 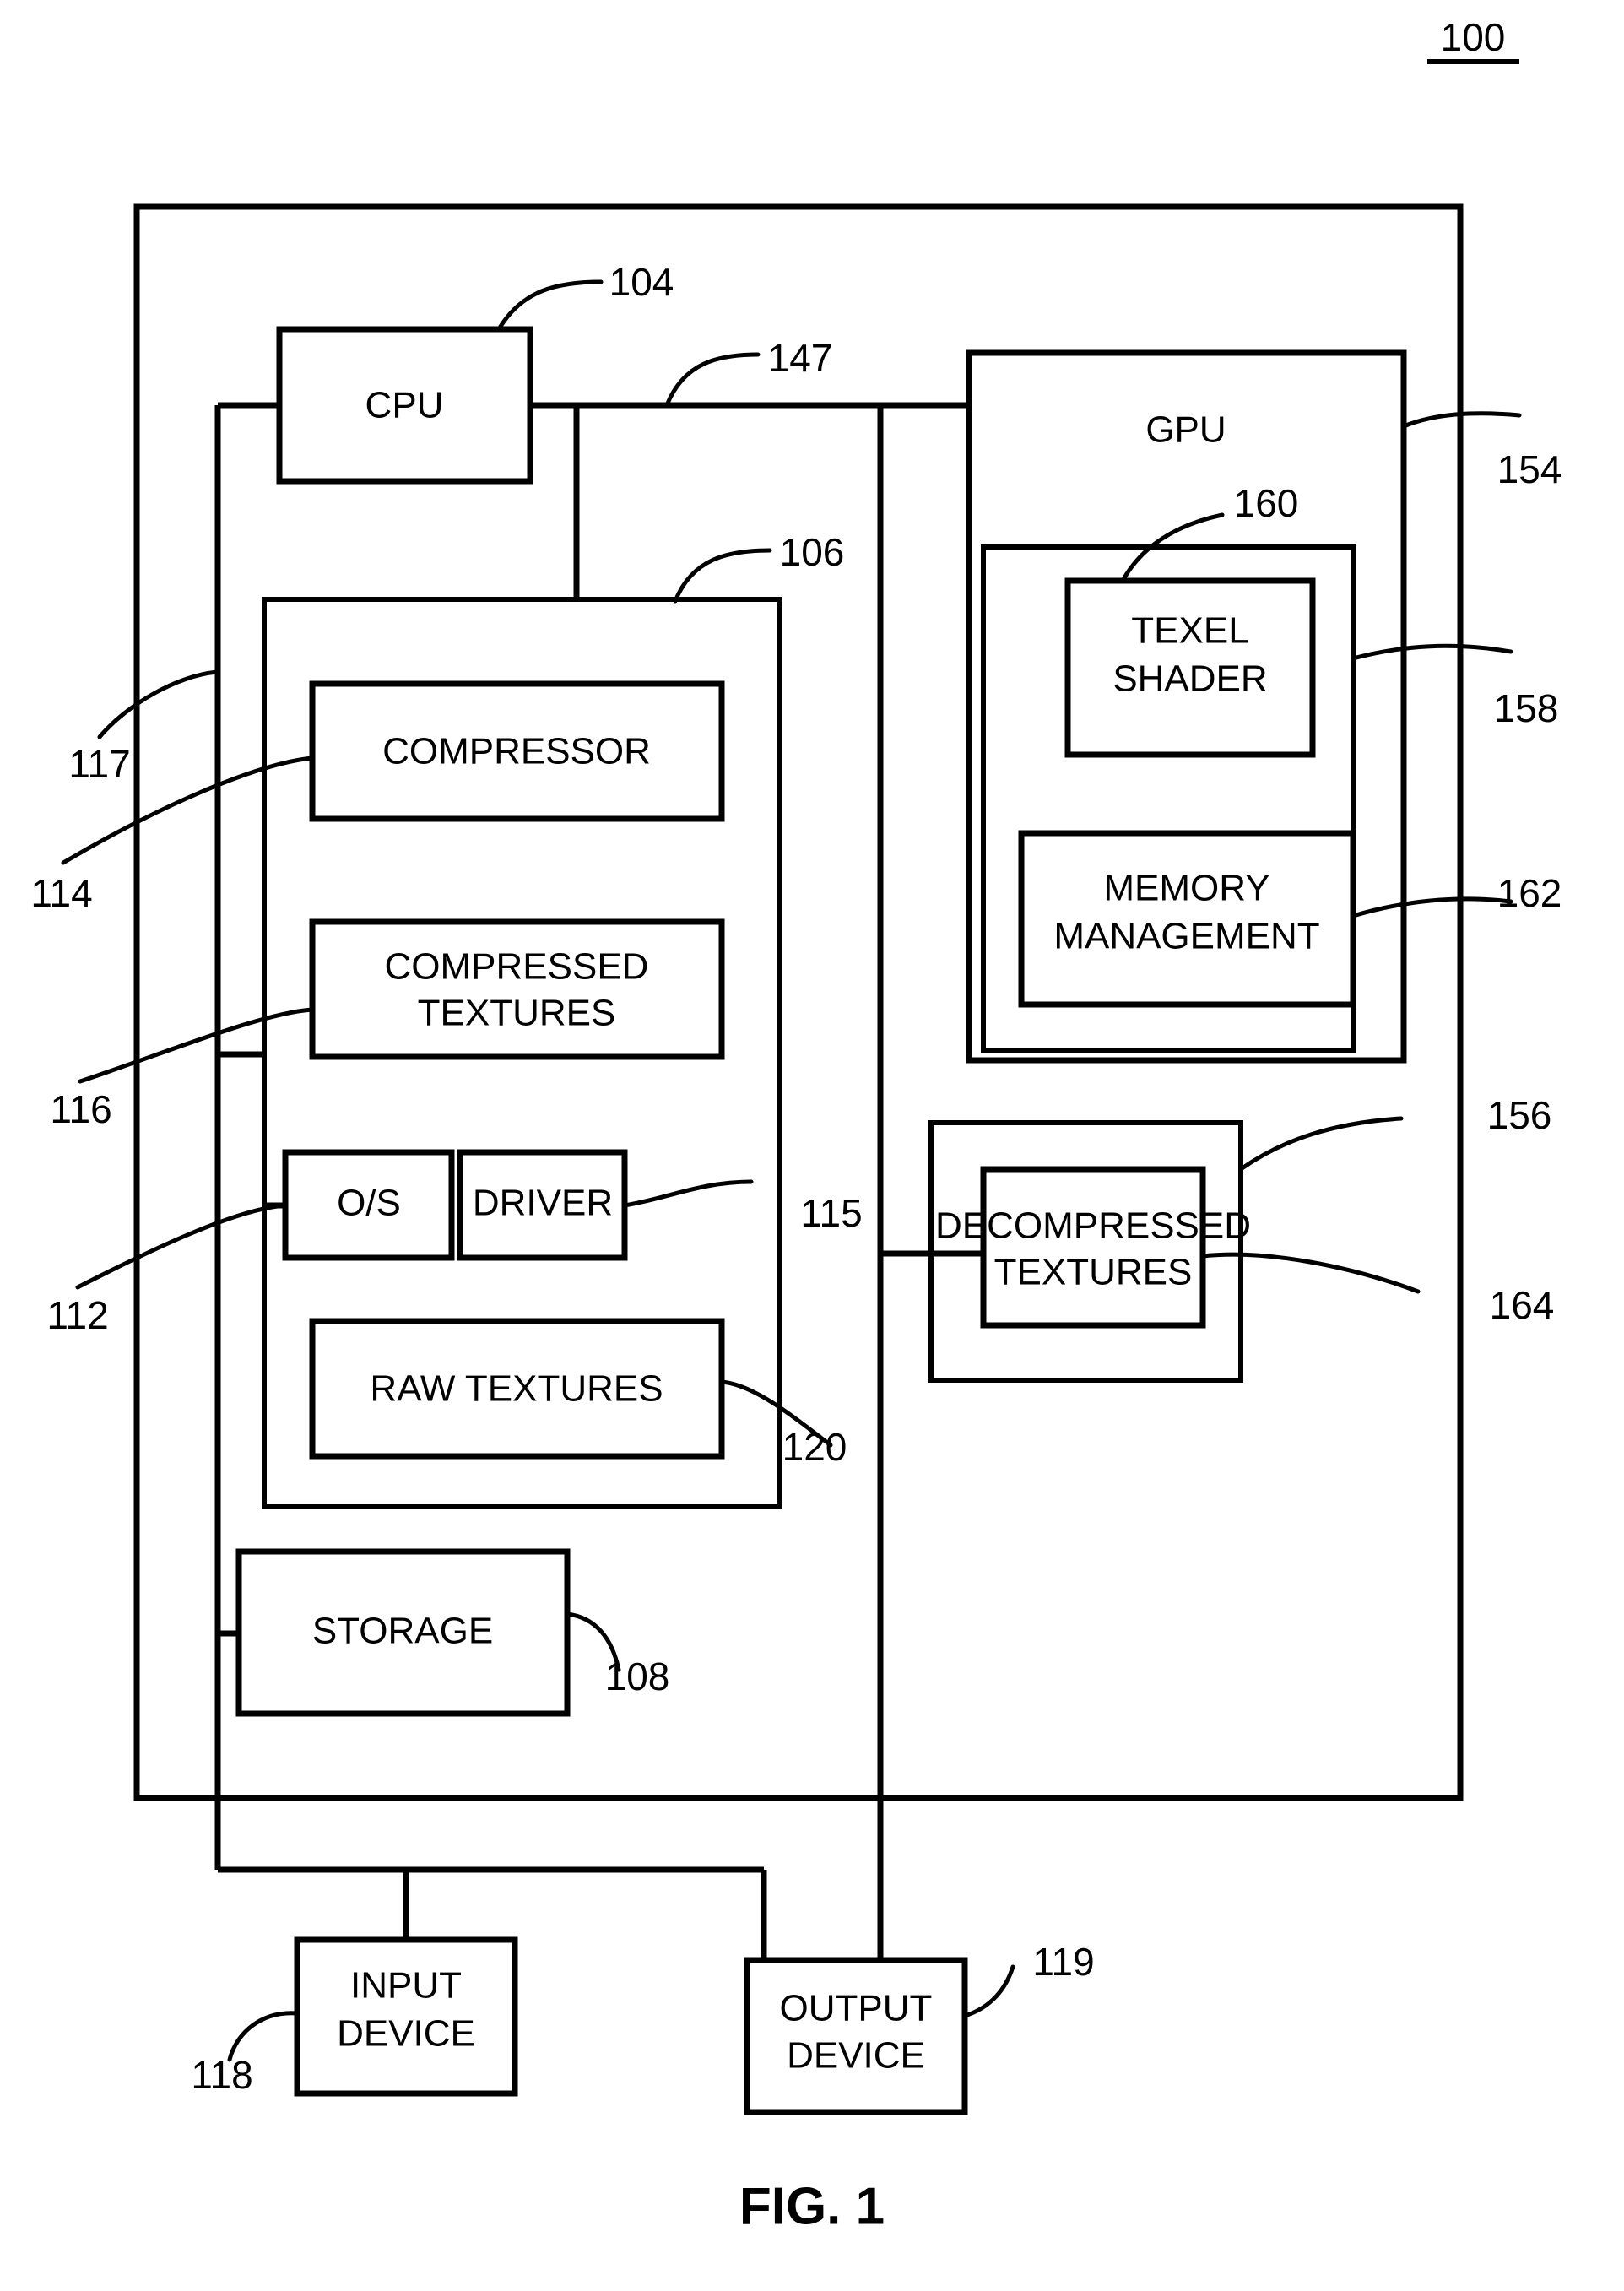 What do you see at coordinates (1529, 469) in the screenshot?
I see `ref-154-label: 154` at bounding box center [1529, 469].